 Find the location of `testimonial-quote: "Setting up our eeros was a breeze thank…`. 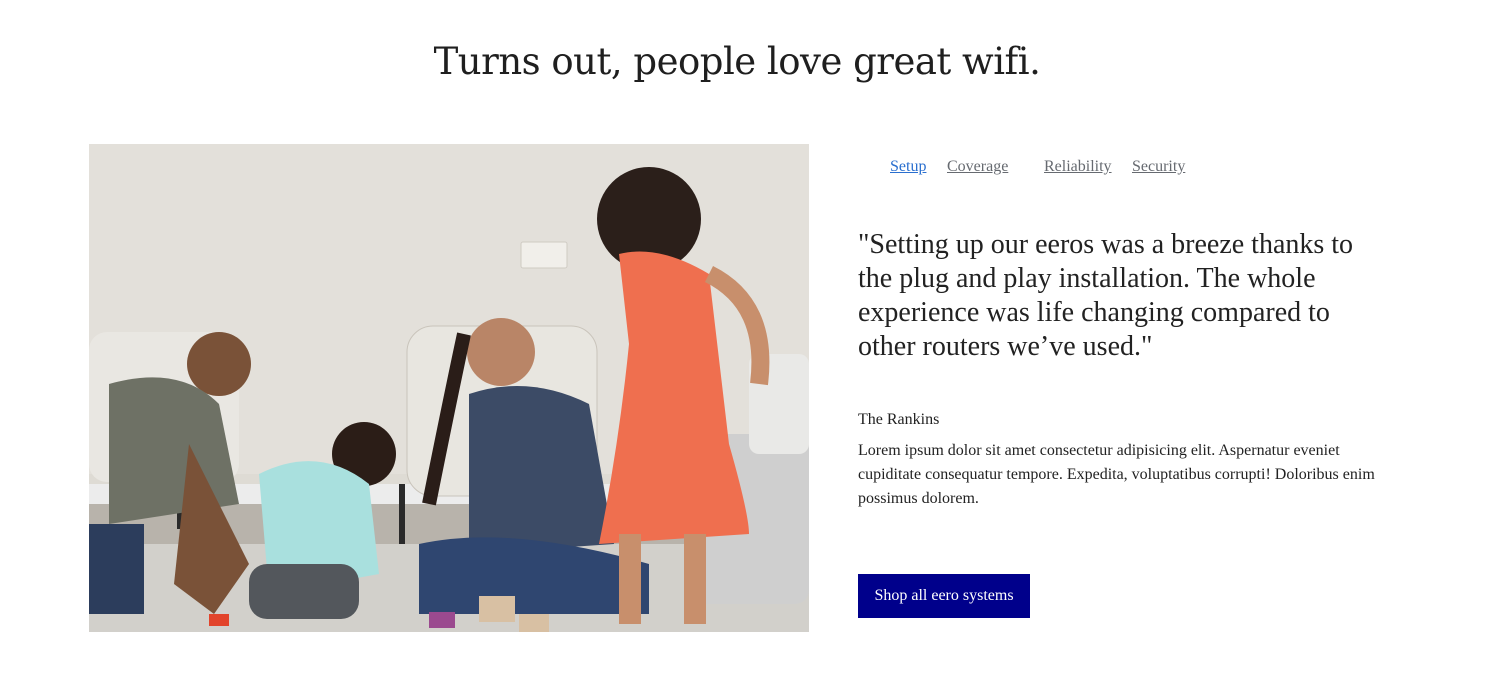

testimonial-quote: "Setting up our eeros was a breeze thank… is located at coordinates (1106, 295).